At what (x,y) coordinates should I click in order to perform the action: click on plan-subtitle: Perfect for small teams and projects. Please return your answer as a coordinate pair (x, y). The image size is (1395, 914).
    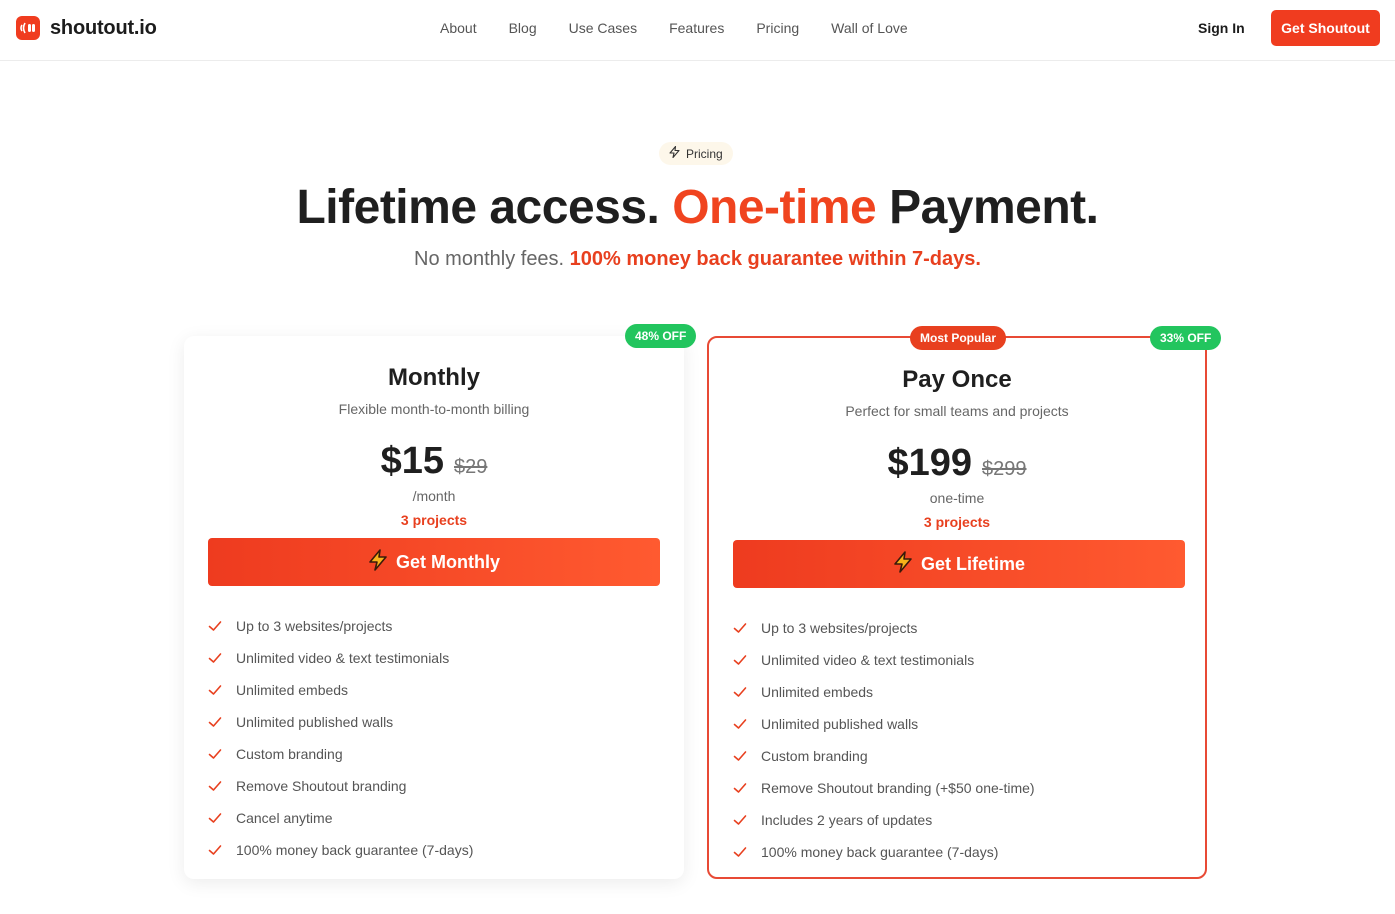
    Looking at the image, I should click on (957, 411).